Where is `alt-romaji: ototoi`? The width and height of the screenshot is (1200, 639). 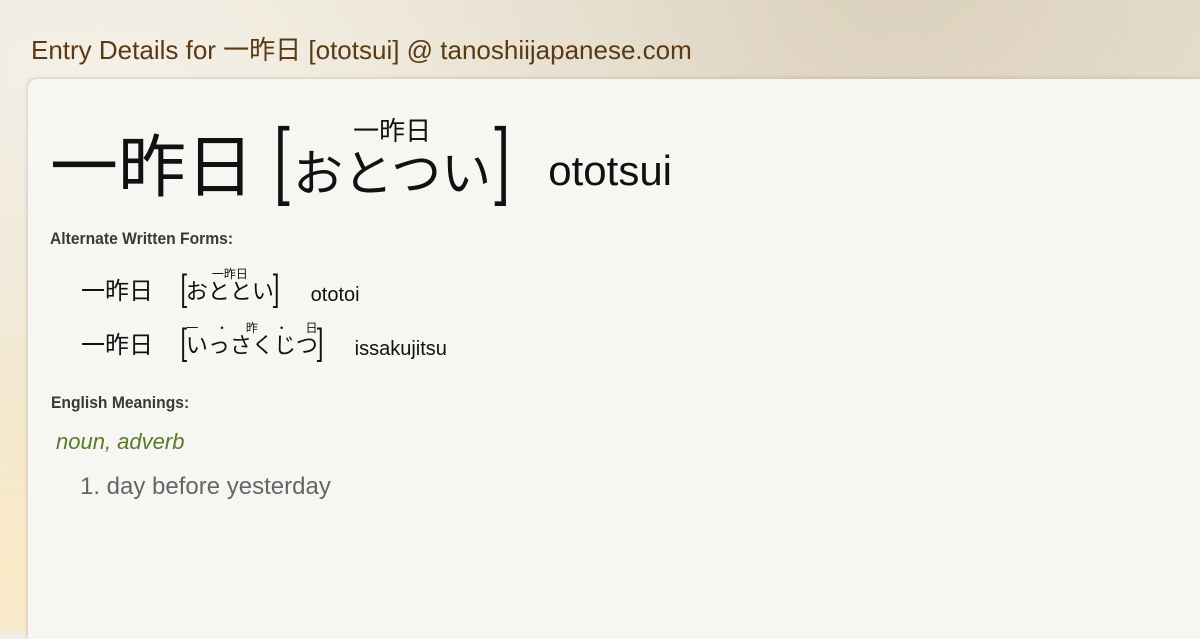 alt-romaji: ototoi is located at coordinates (335, 295).